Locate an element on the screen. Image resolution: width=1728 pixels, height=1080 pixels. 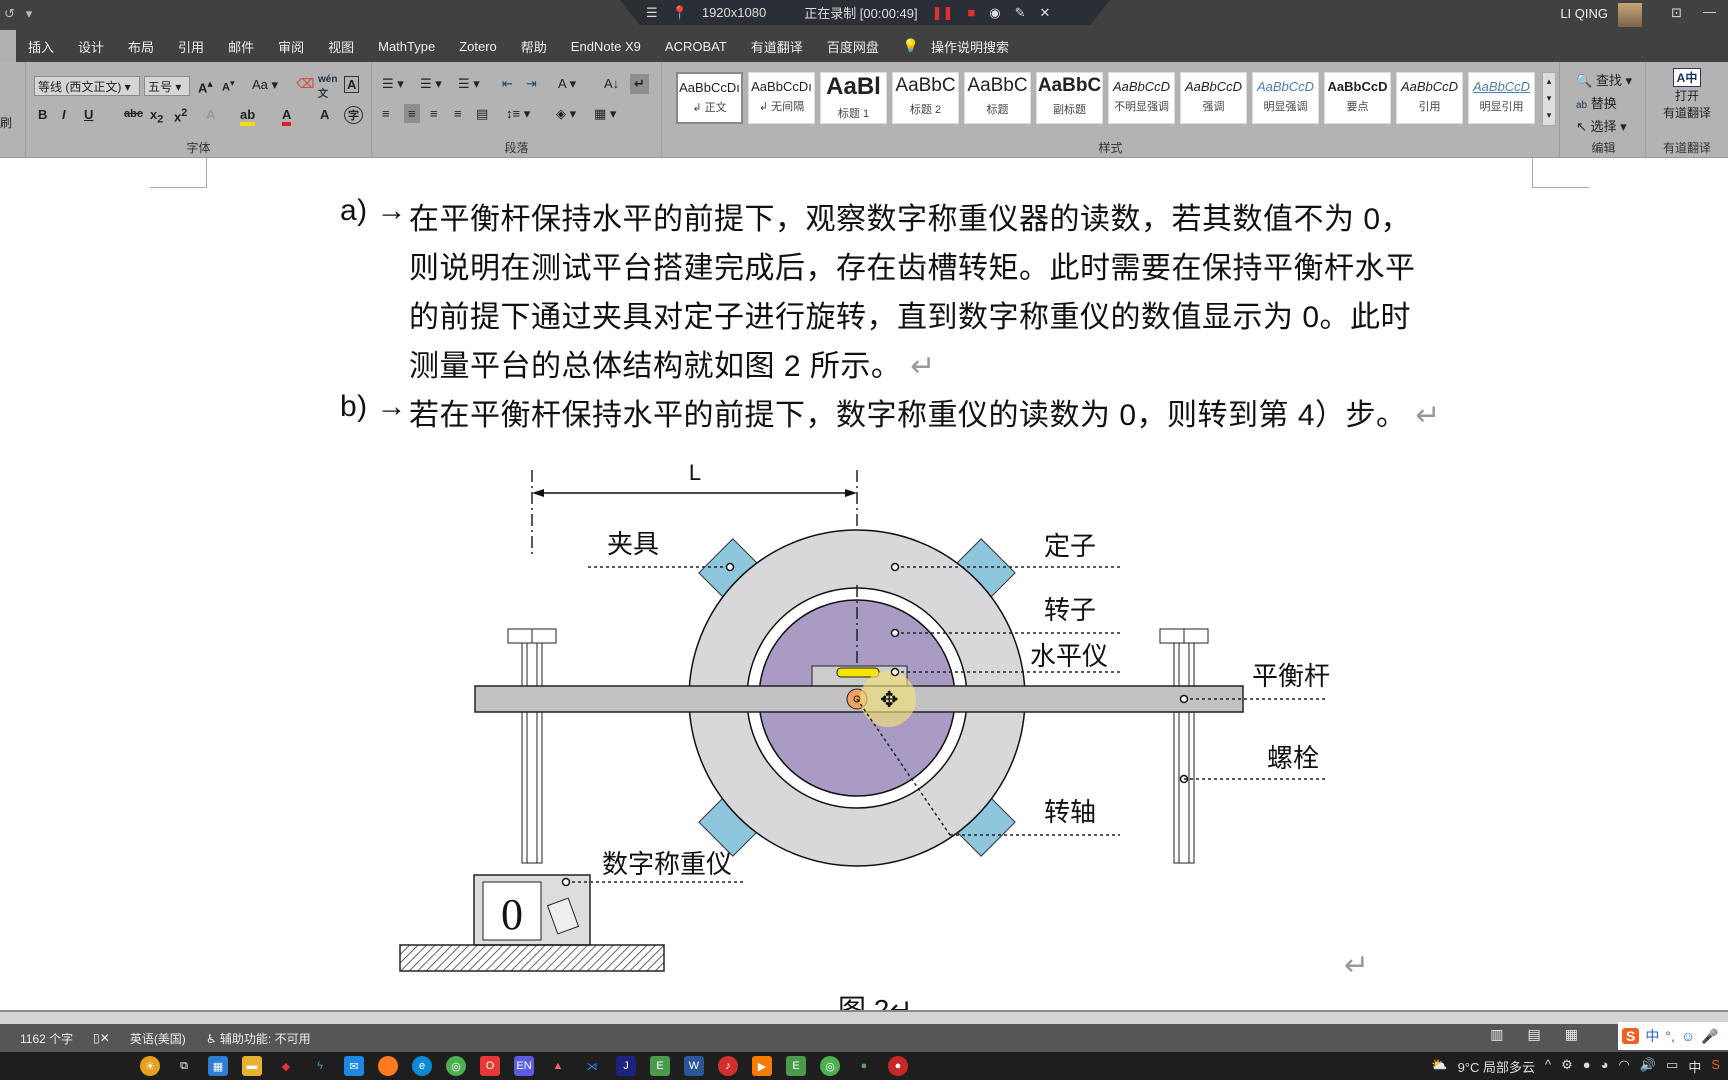
quick-access-customize-icon: ↺ ▾ is located at coordinates (18, 14).